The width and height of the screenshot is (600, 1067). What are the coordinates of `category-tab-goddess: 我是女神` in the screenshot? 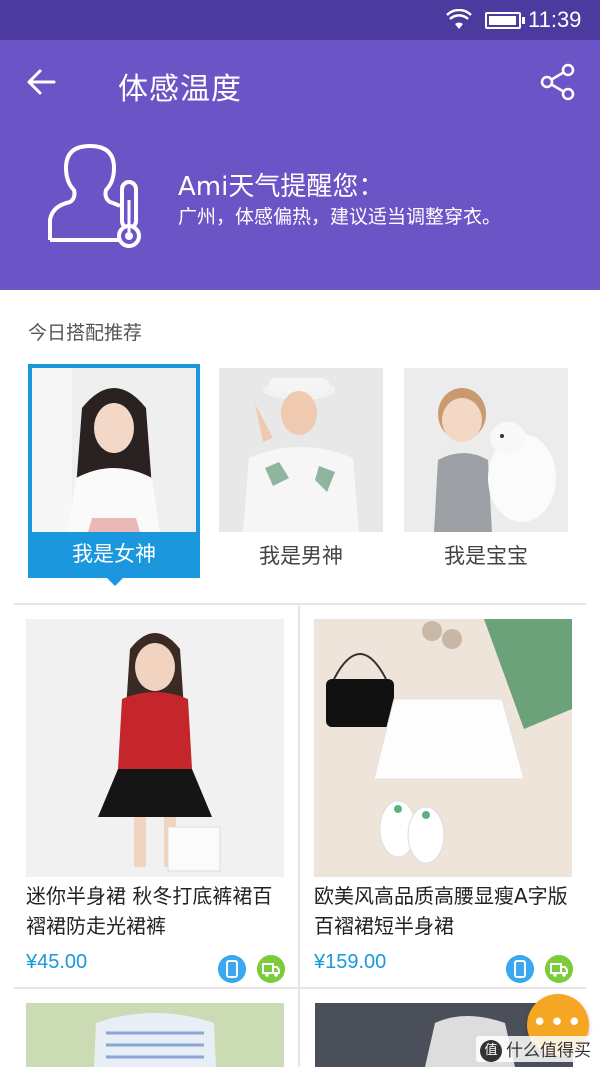 It's located at (114, 475).